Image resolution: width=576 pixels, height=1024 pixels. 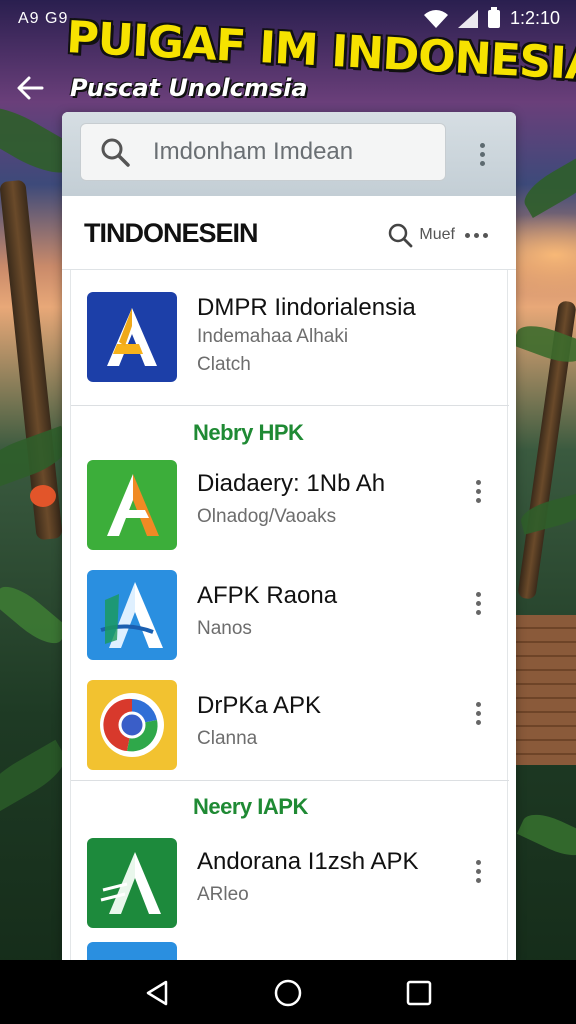 What do you see at coordinates (250, 806) in the screenshot?
I see `group-label: Neery IAPK` at bounding box center [250, 806].